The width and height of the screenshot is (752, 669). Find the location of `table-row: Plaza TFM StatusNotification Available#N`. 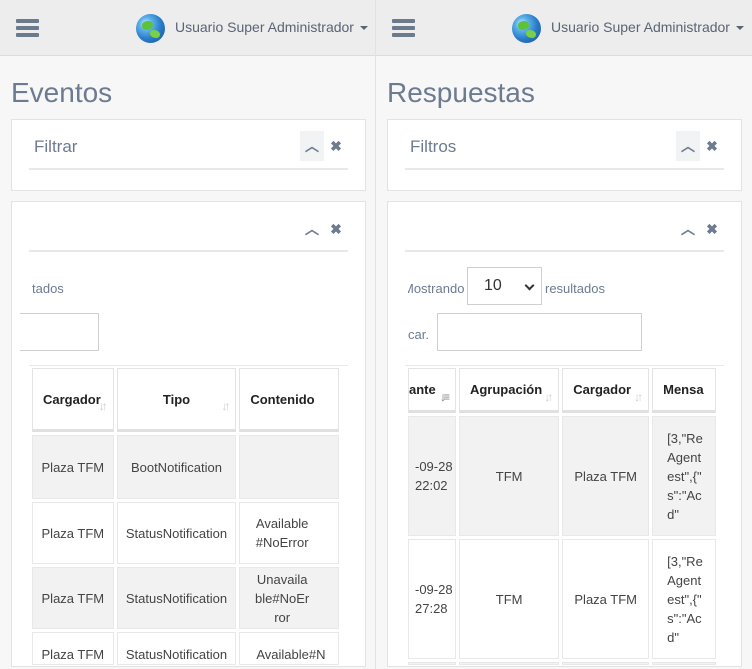

table-row: Plaza TFM StatusNotification Available#N is located at coordinates (185, 648).